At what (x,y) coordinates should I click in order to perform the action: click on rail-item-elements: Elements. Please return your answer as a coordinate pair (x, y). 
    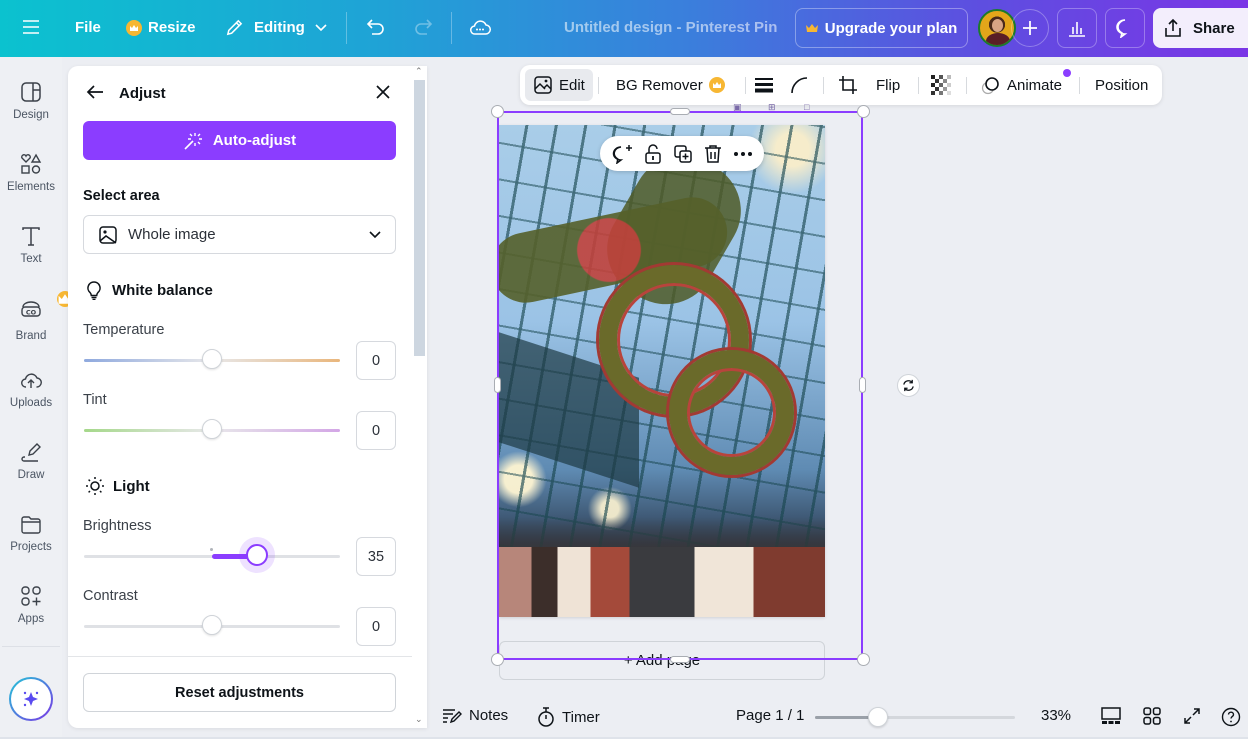
    Looking at the image, I should click on (31, 185).